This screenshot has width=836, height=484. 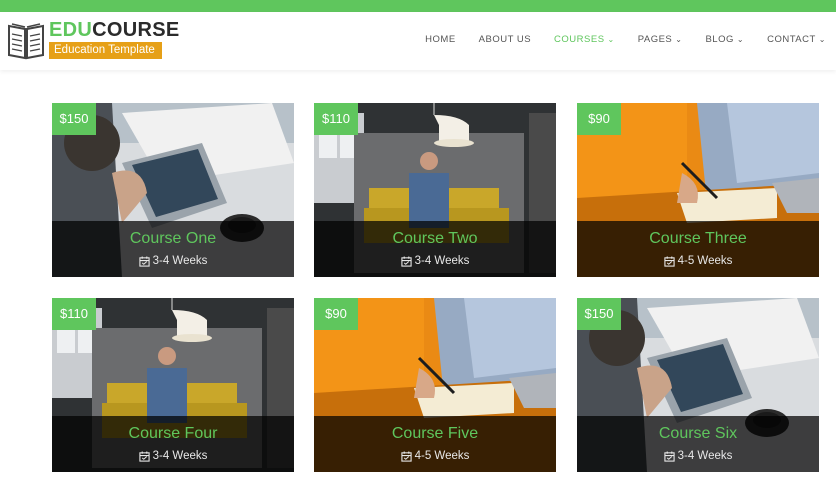 What do you see at coordinates (71, 30) in the screenshot?
I see `brand-name-part1: EDU` at bounding box center [71, 30].